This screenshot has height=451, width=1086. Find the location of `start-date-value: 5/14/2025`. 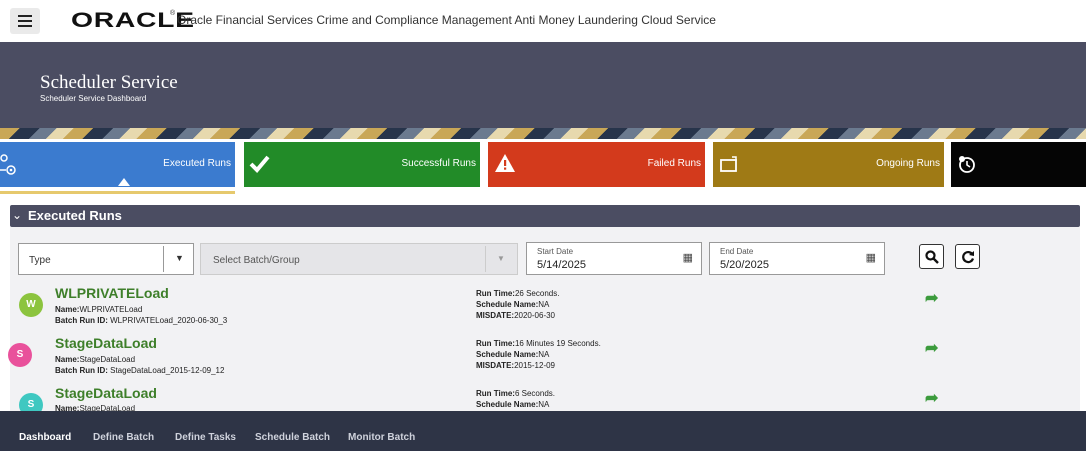

start-date-value: 5/14/2025 is located at coordinates (561, 265).